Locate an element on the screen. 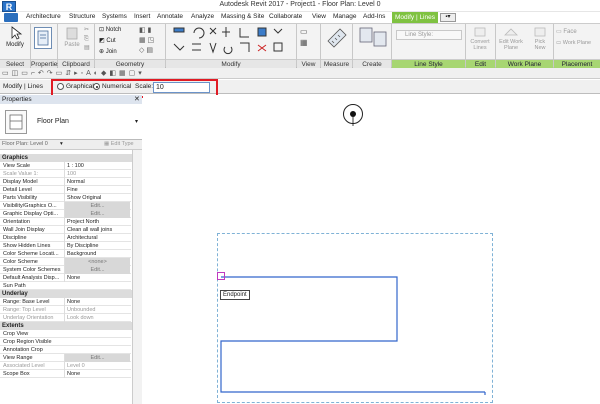  property-value: Unbounded is located at coordinates (97, 310).